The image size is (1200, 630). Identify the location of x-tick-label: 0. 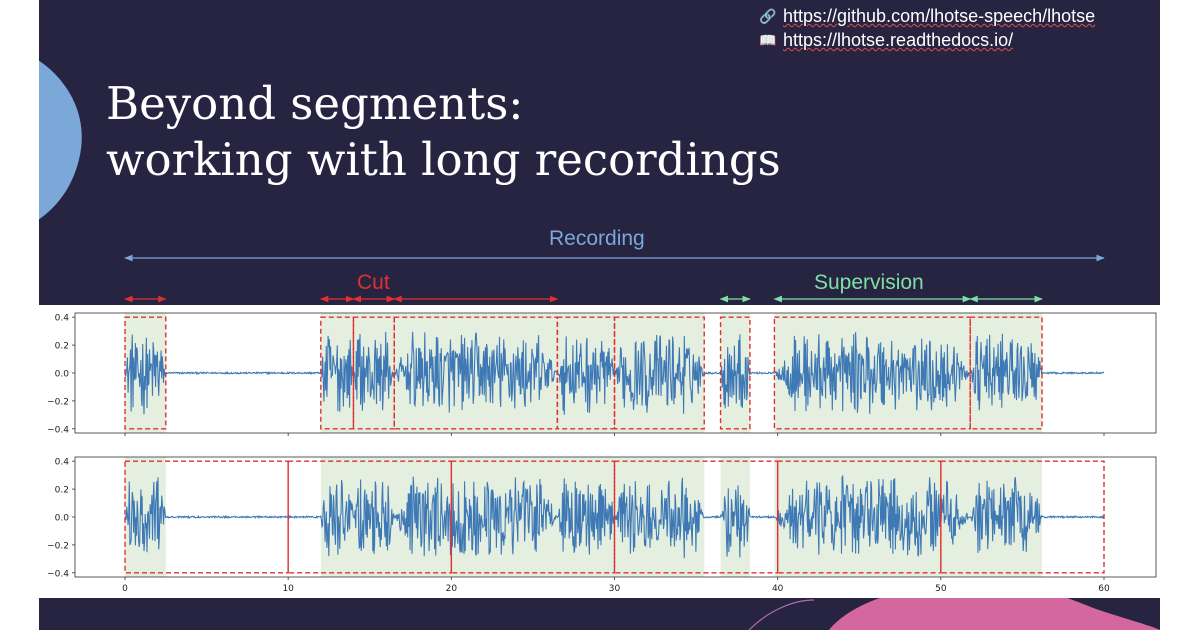
(125, 589).